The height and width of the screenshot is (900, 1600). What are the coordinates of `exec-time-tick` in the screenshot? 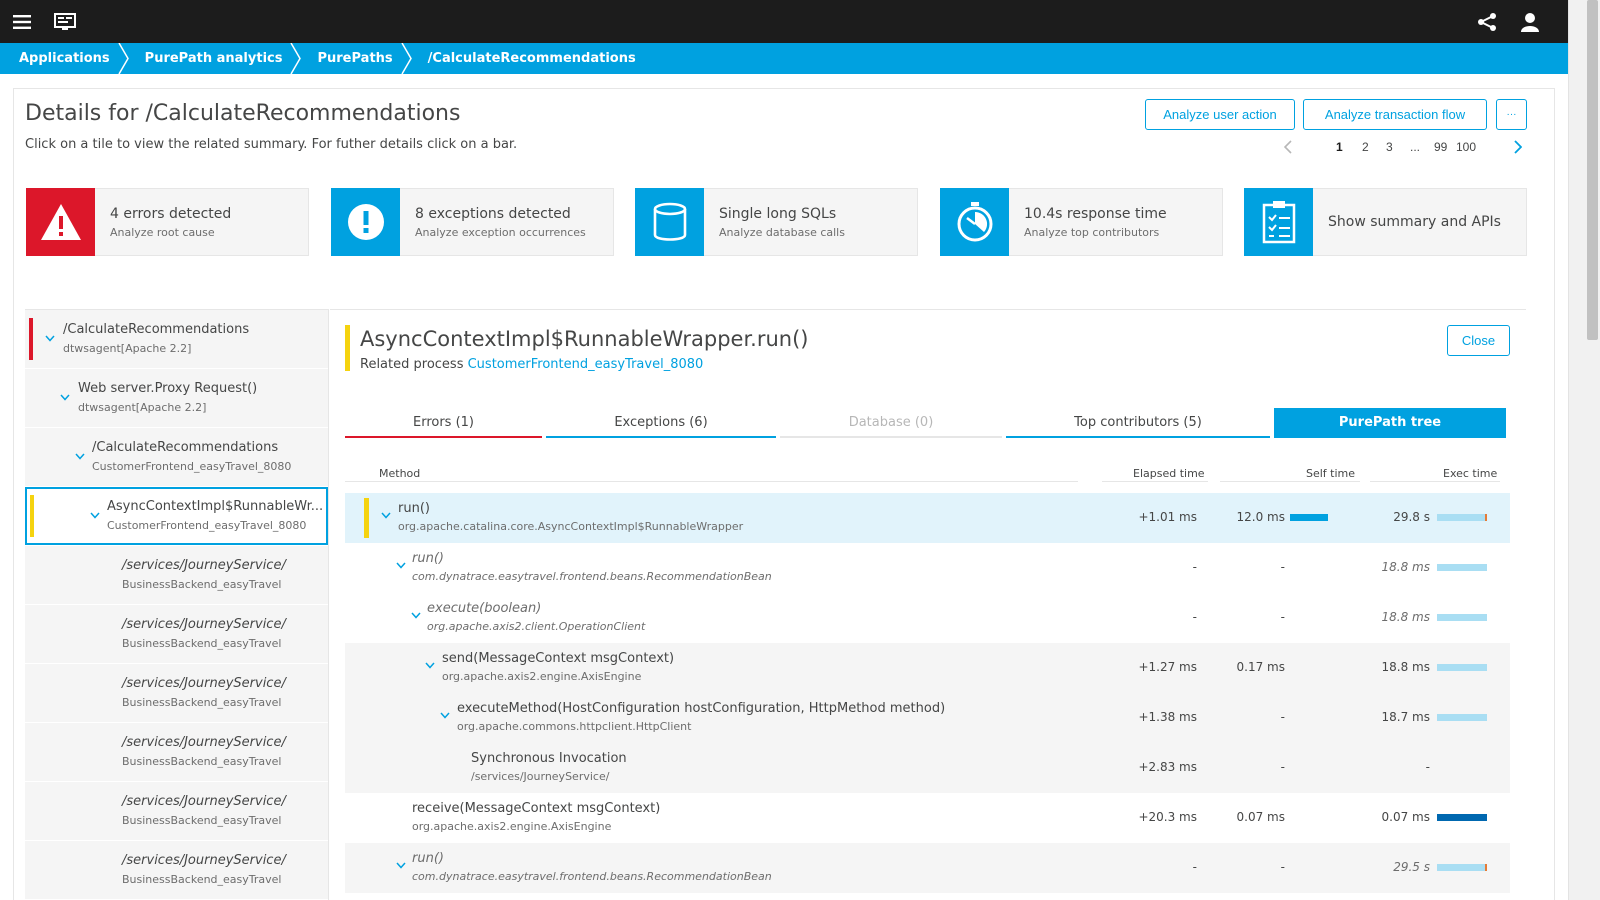 It's located at (1486, 517).